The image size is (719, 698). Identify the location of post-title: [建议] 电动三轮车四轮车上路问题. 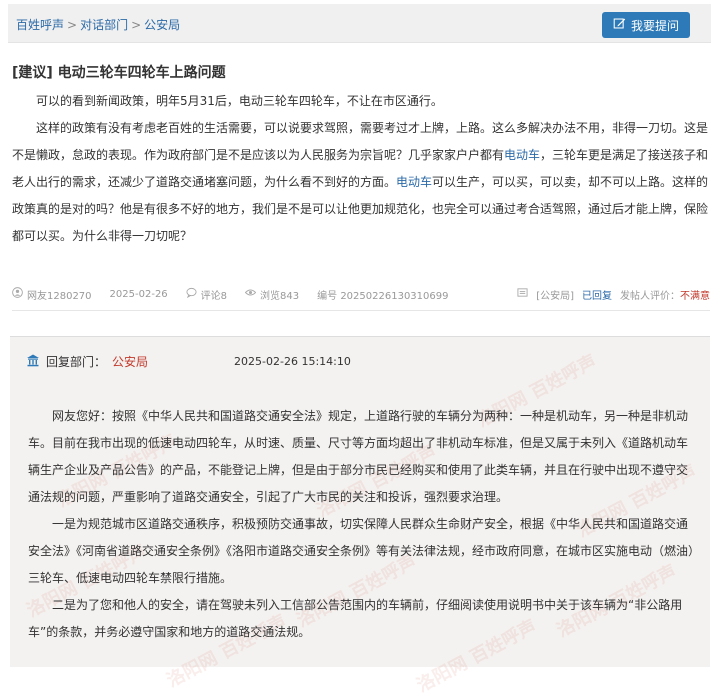
(119, 72).